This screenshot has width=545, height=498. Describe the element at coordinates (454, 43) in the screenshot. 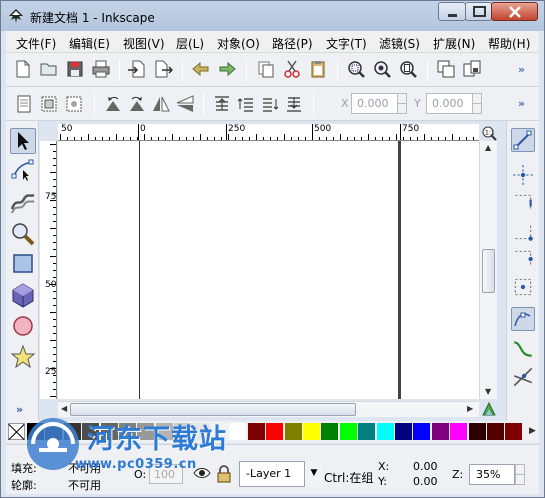

I see `menu-extensions: 扩展(N)` at that location.